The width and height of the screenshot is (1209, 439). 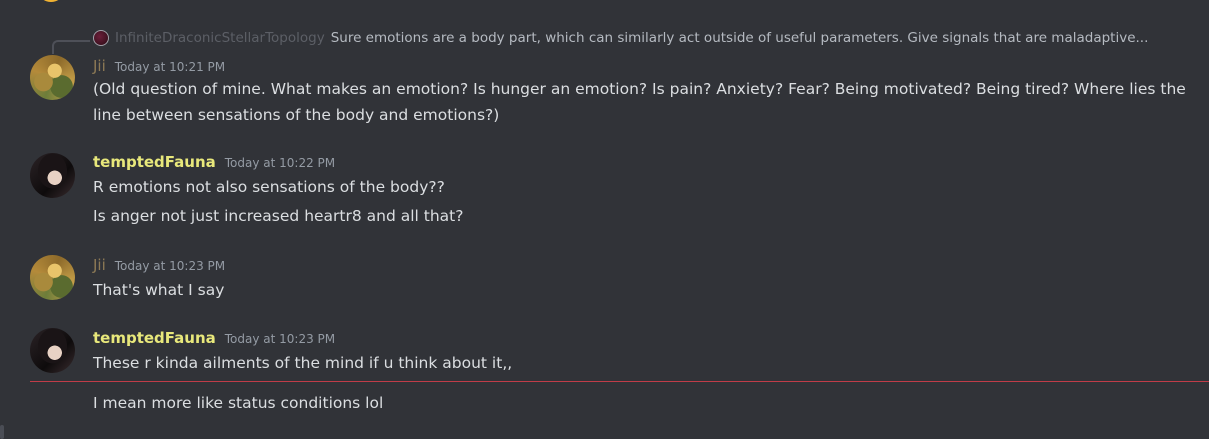 I want to click on reply-avatar, so click(x=101, y=38).